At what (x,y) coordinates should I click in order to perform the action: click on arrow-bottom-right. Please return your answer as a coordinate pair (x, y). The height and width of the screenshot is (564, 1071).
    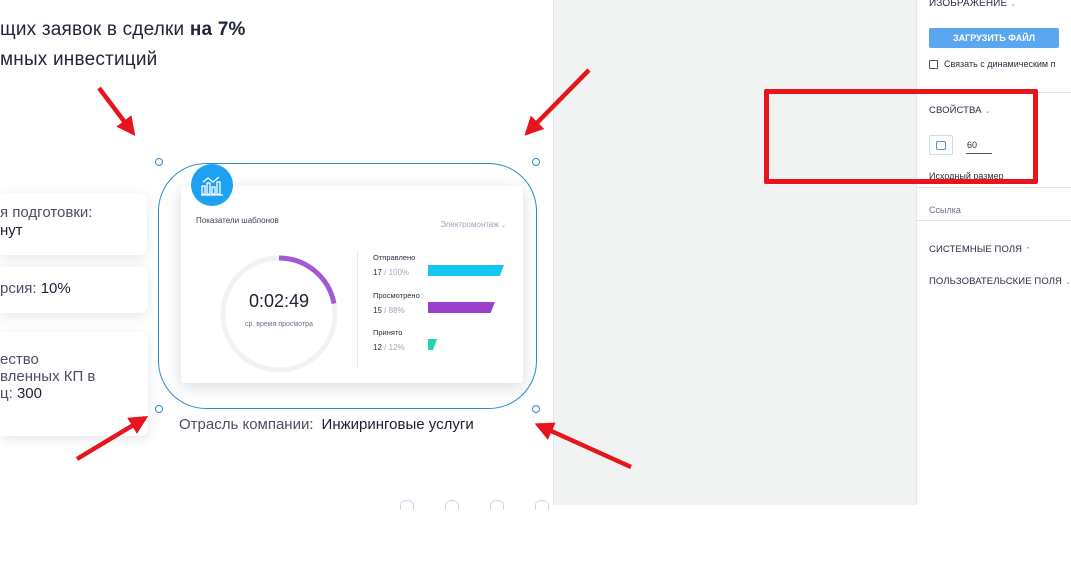
    Looking at the image, I should click on (583, 446).